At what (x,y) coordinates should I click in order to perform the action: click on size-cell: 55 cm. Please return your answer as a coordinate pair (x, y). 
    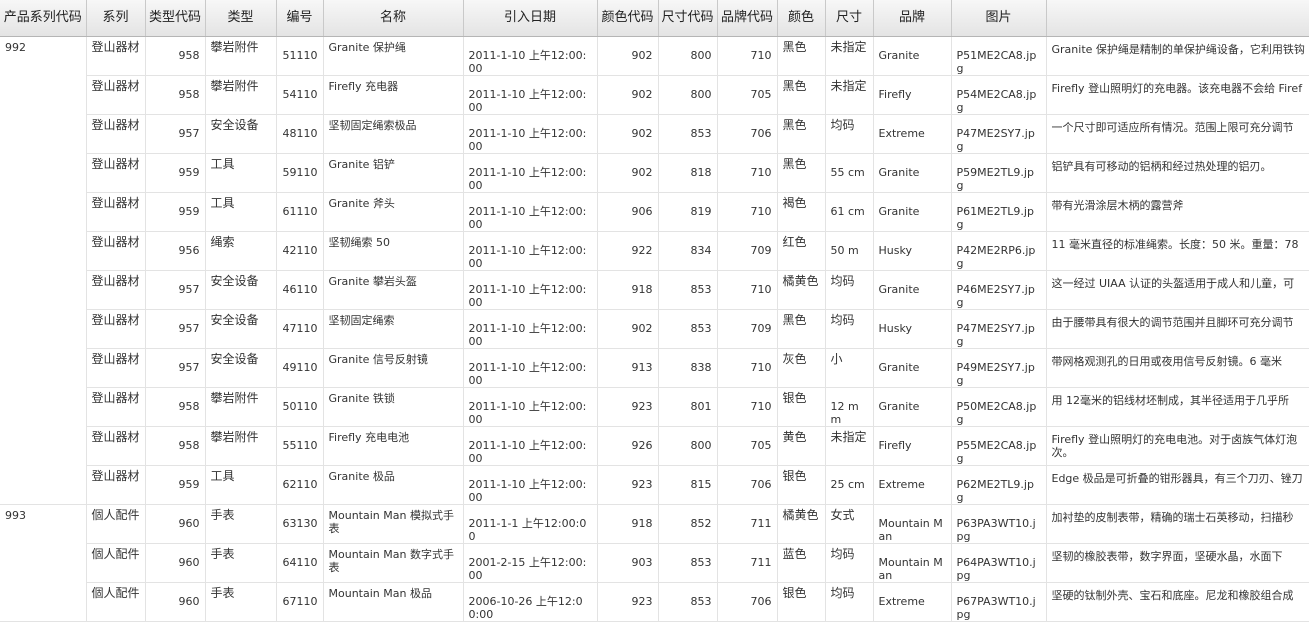
    Looking at the image, I should click on (849, 172).